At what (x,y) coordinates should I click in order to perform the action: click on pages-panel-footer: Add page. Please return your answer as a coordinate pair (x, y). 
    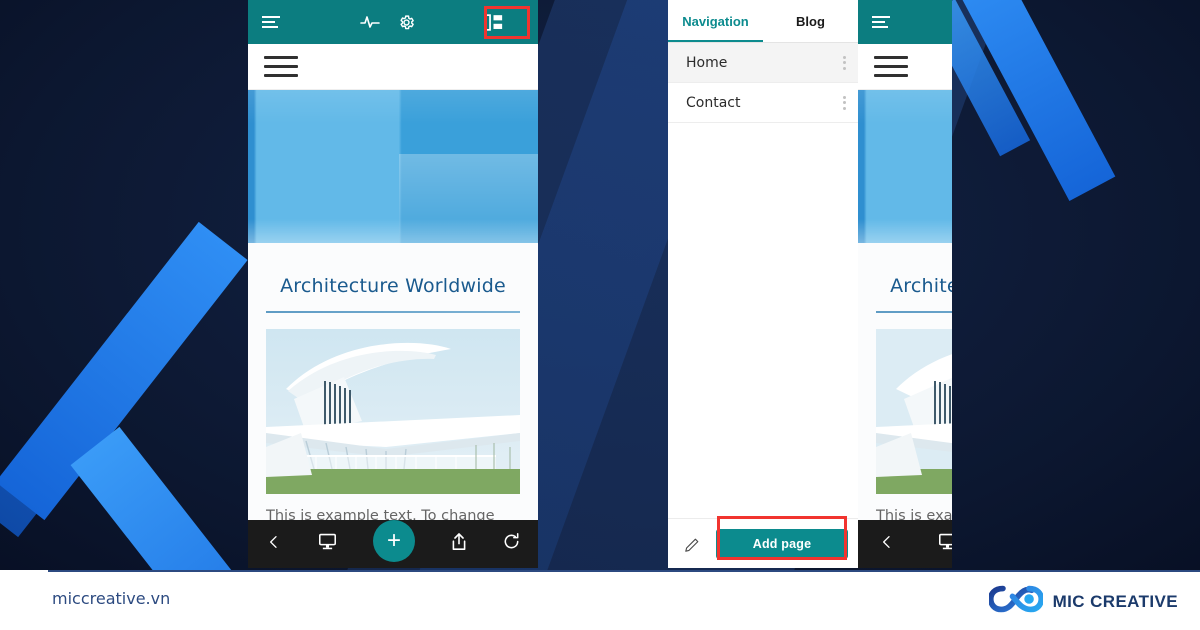
    Looking at the image, I should click on (763, 543).